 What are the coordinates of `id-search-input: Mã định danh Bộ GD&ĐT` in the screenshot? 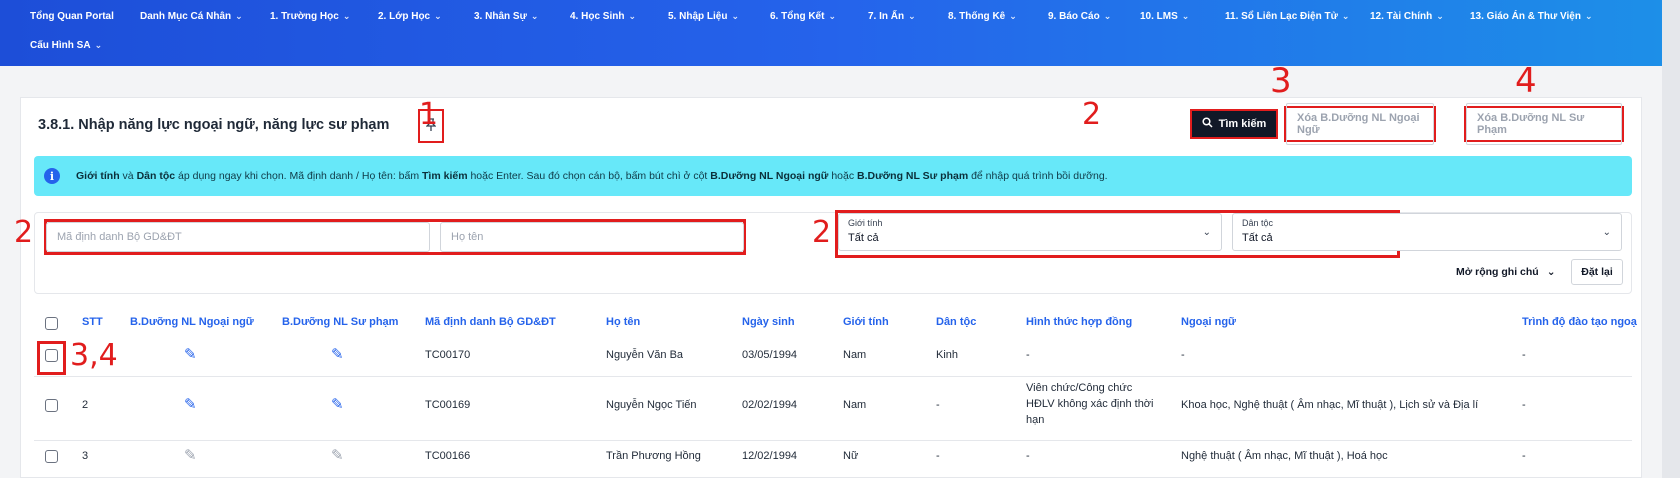 It's located at (238, 237).